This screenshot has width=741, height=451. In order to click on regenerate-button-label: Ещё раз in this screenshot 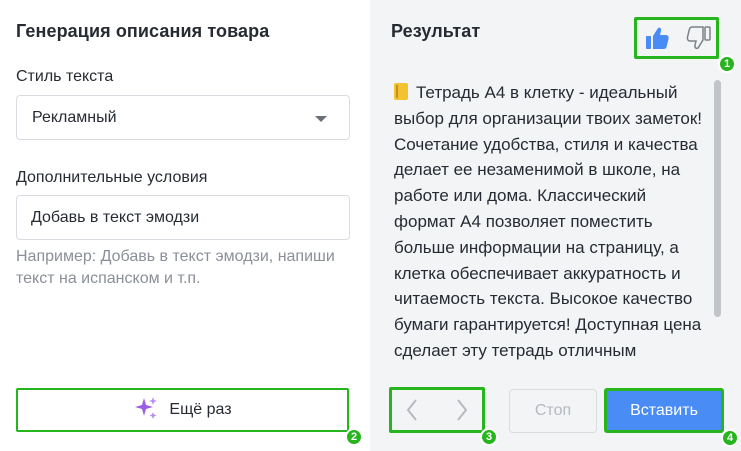, I will do `click(200, 409)`.